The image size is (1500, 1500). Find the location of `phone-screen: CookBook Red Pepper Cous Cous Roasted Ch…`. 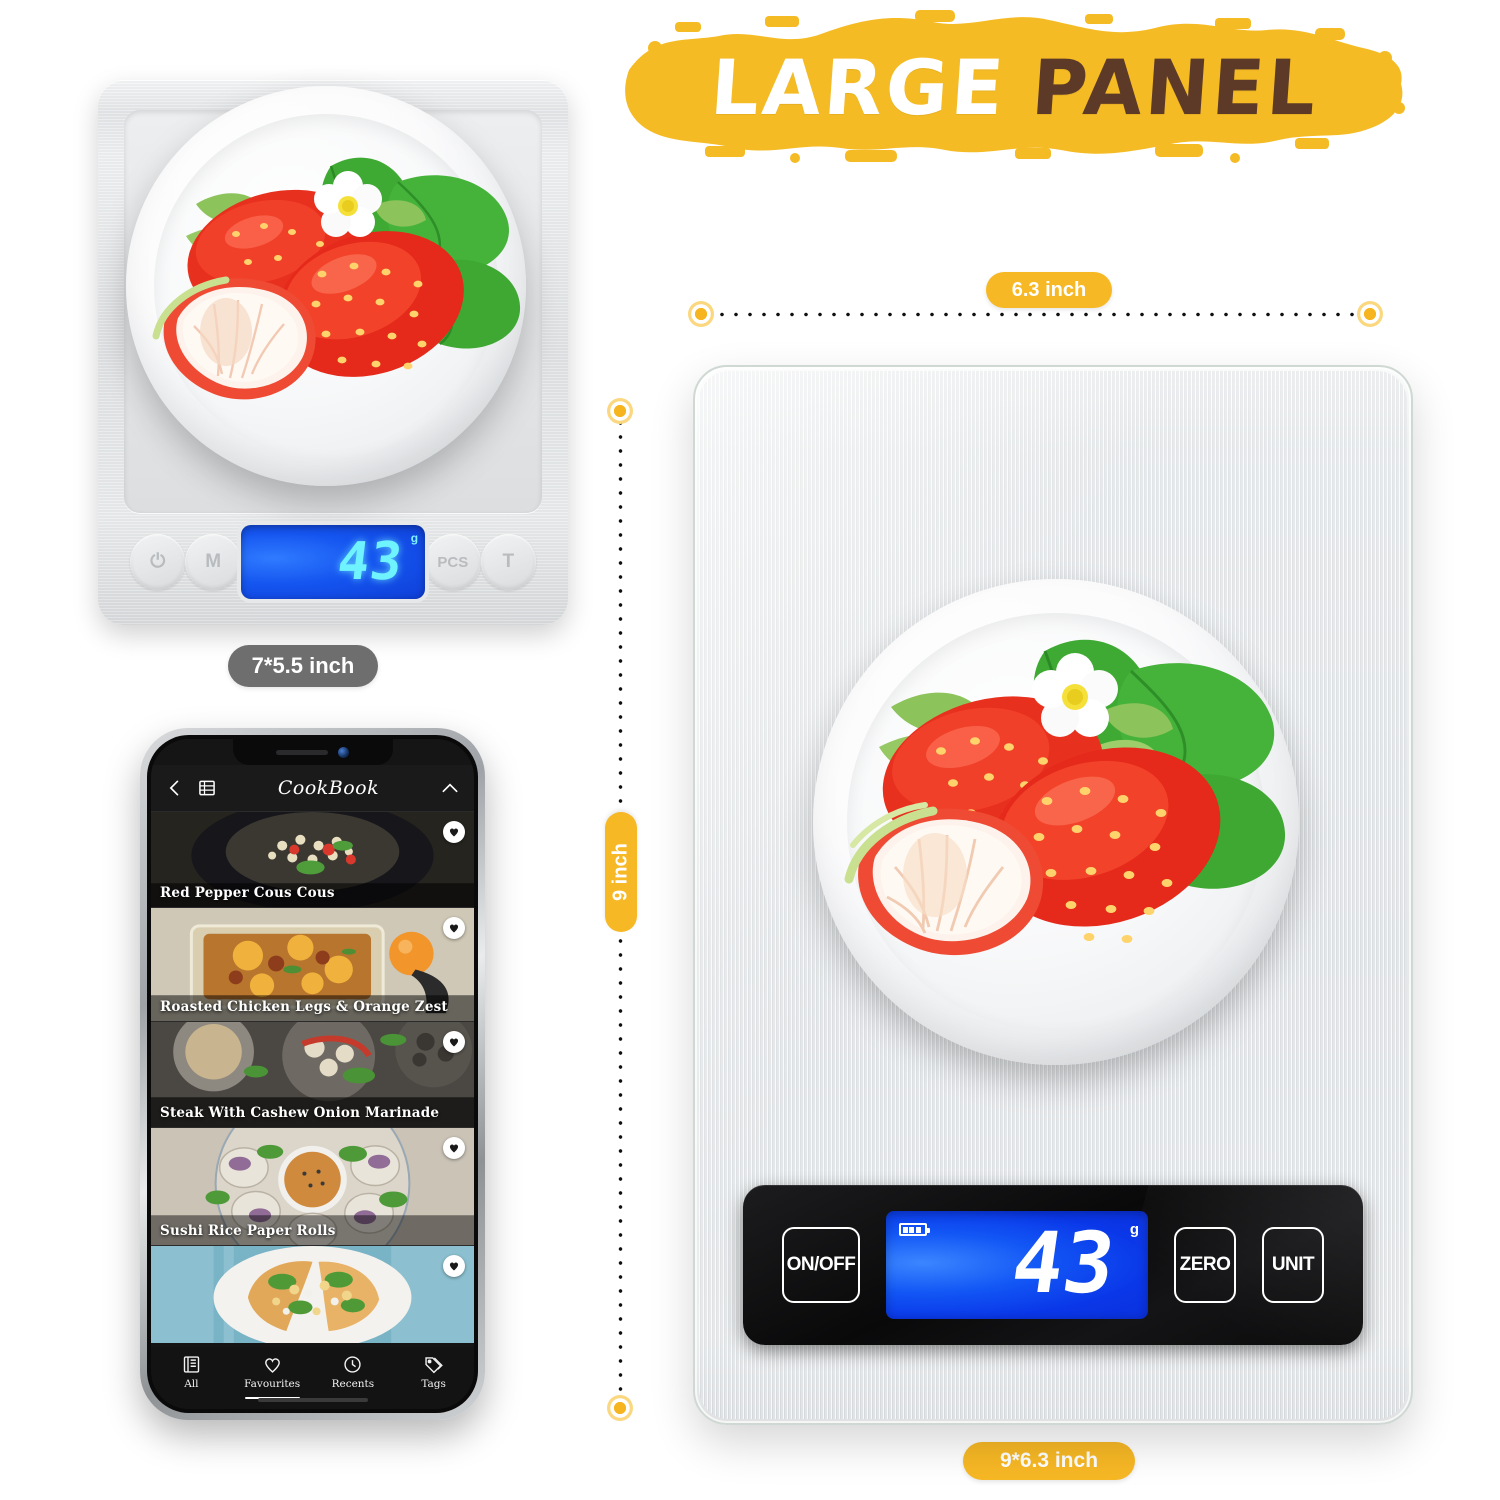

phone-screen: CookBook Red Pepper Cous Cous Roasted Ch… is located at coordinates (312, 1074).